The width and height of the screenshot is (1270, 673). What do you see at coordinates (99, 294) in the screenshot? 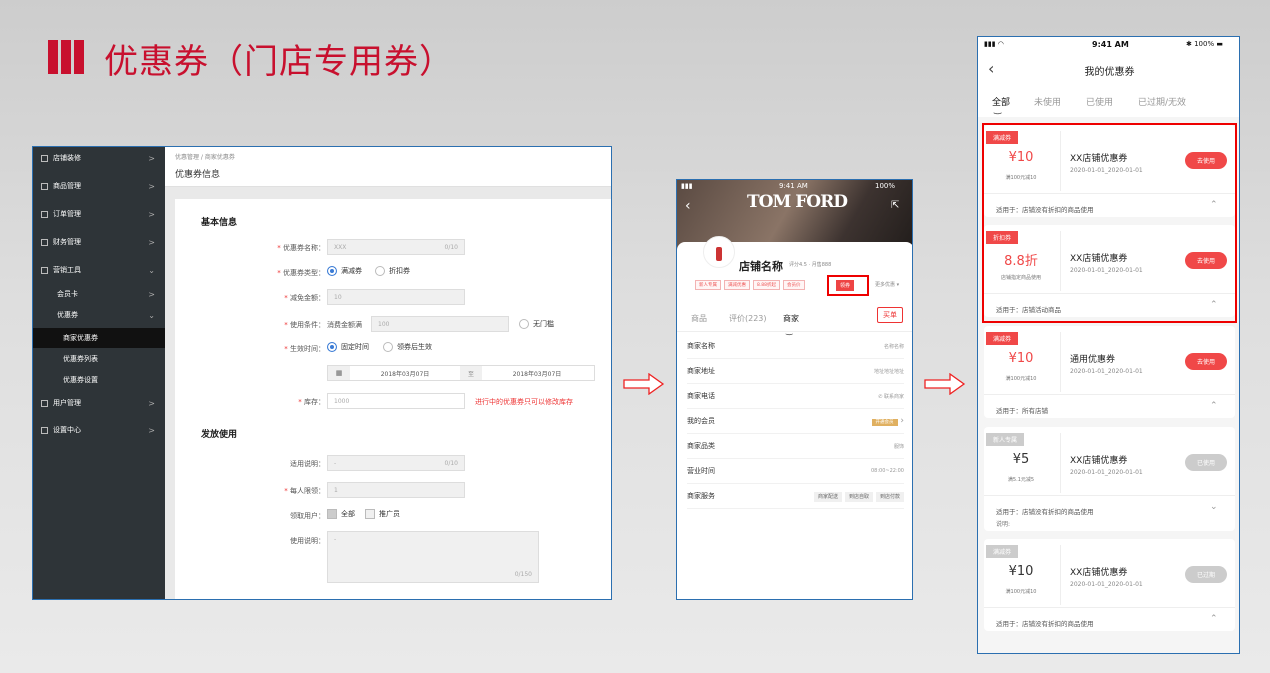
I see `sidebar-item: 会员卡 >` at bounding box center [99, 294].